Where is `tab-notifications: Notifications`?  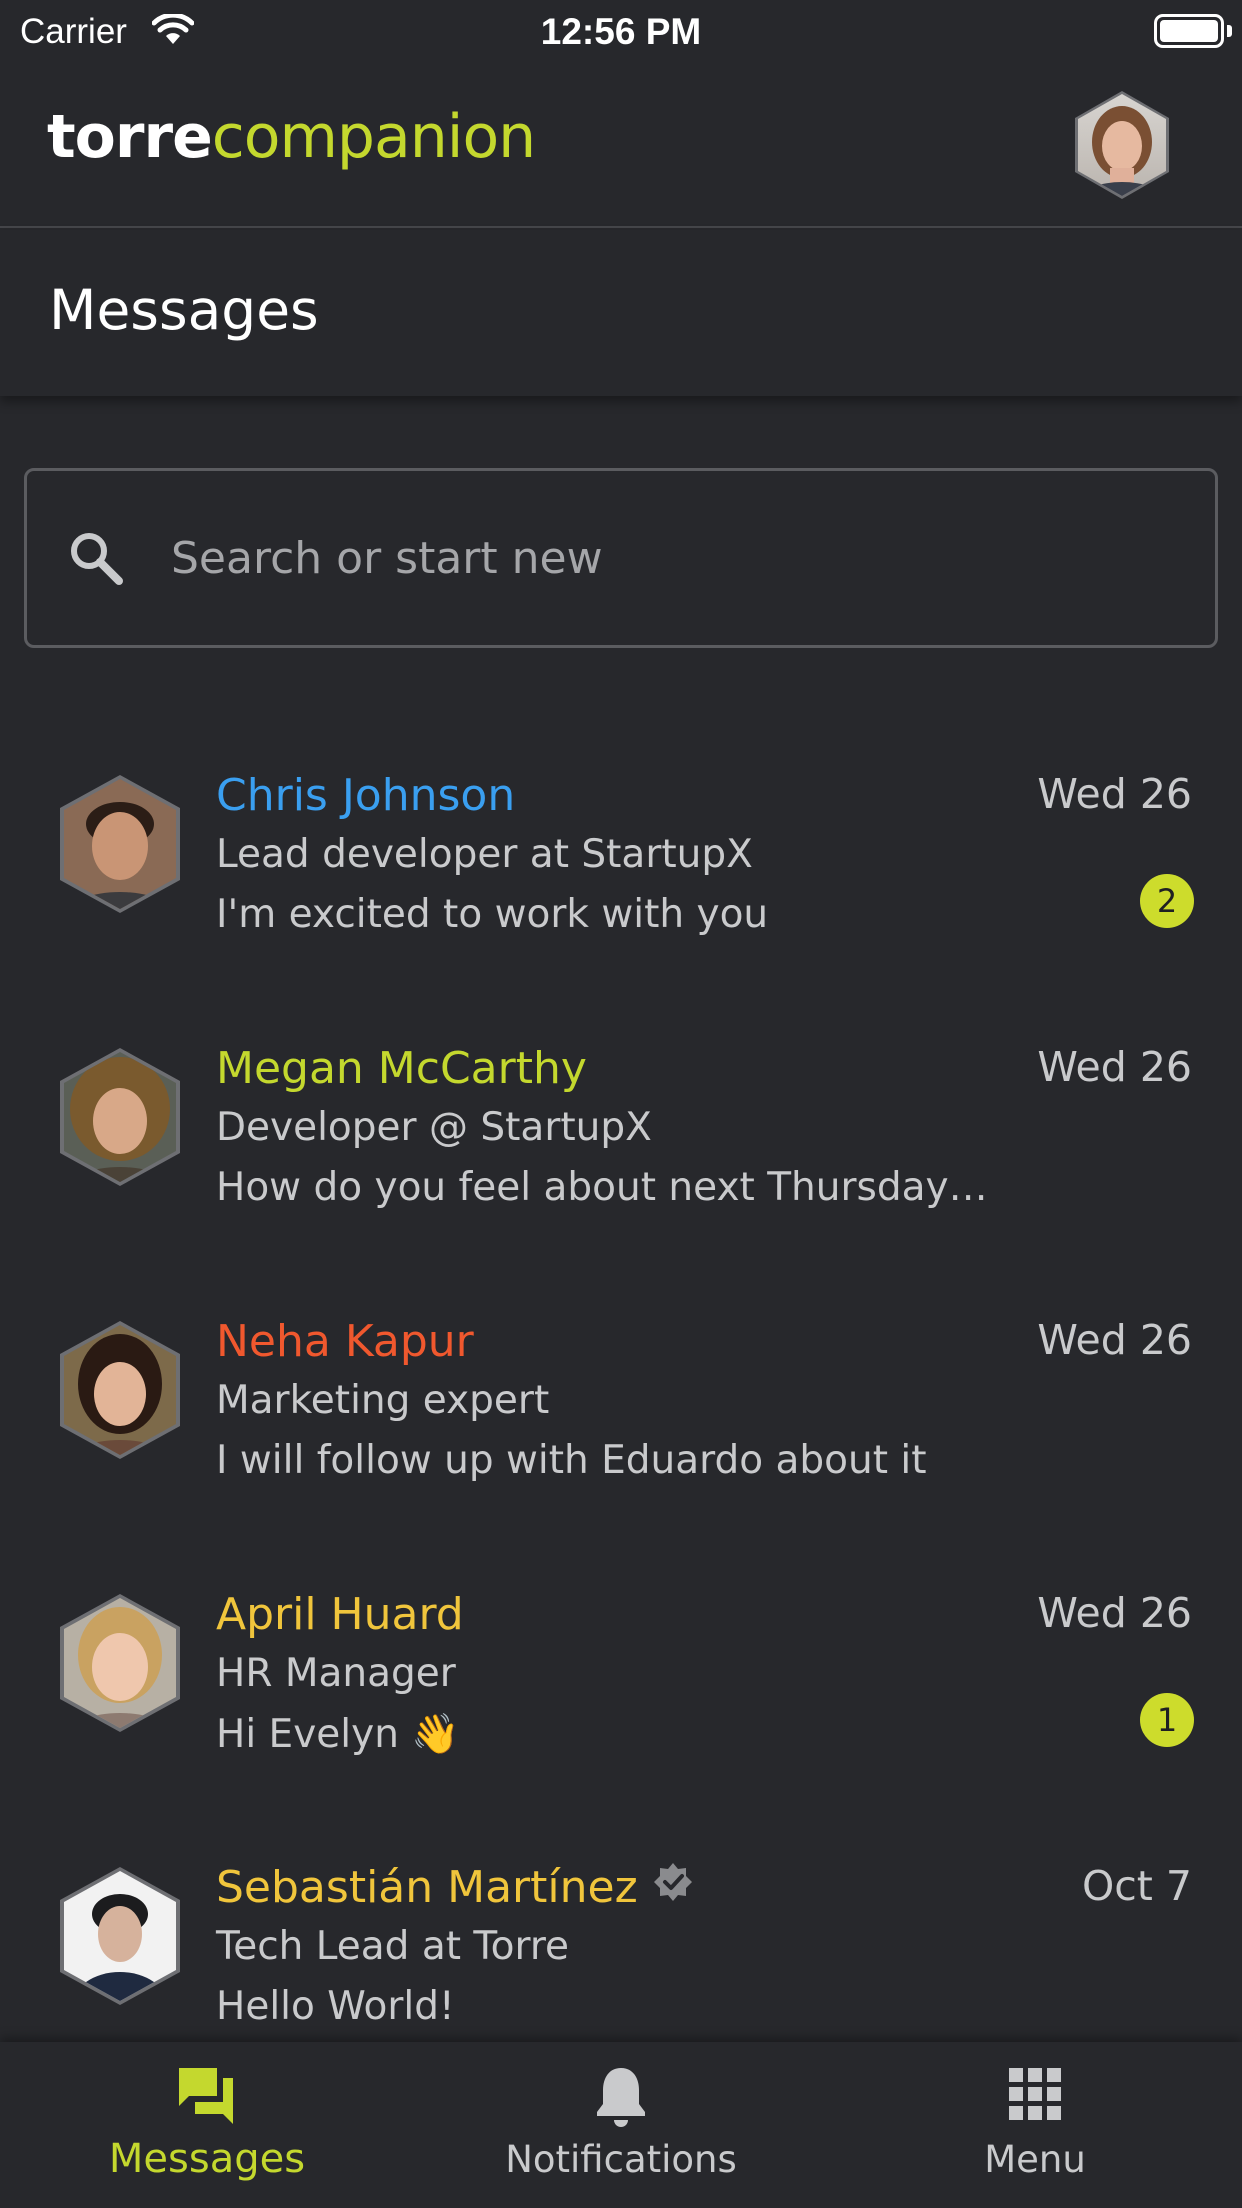 tab-notifications: Notifications is located at coordinates (621, 2125).